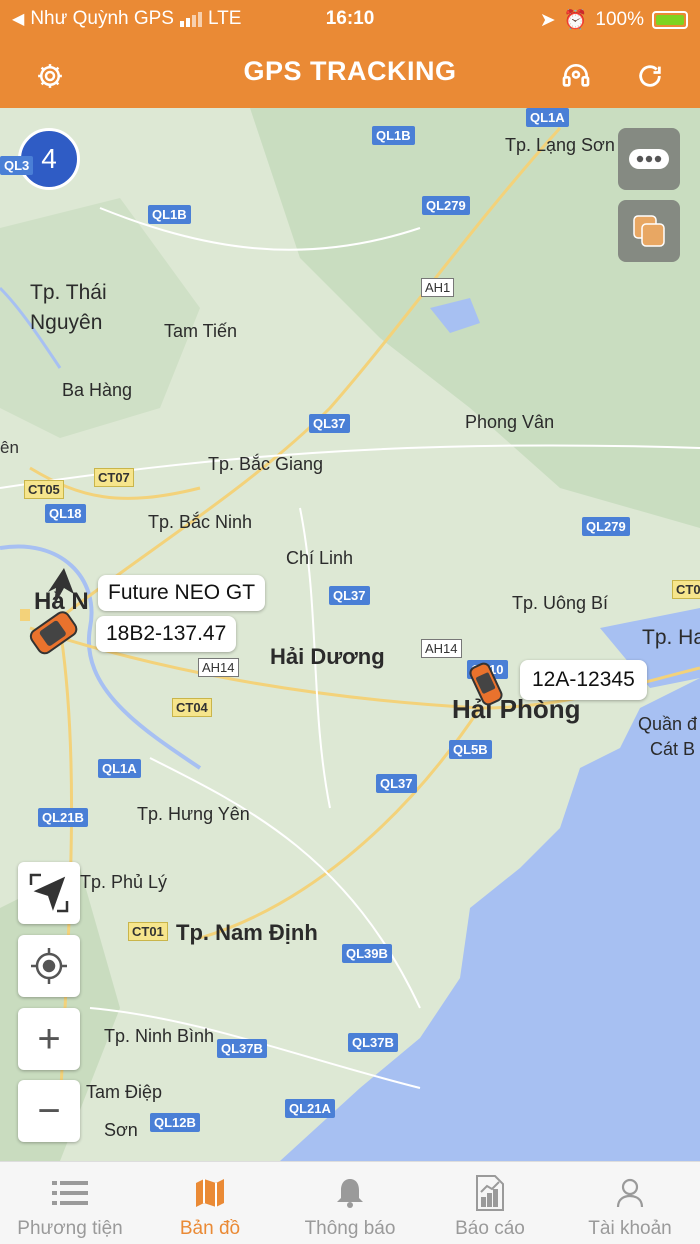 The image size is (700, 1244). What do you see at coordinates (630, 1193) in the screenshot?
I see `user-icon` at bounding box center [630, 1193].